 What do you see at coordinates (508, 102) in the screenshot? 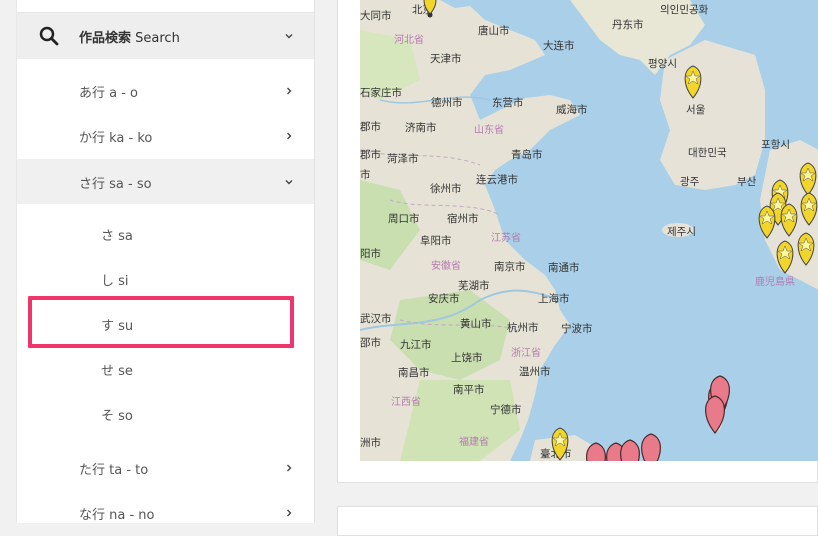
I see `map-label: 东营市` at bounding box center [508, 102].